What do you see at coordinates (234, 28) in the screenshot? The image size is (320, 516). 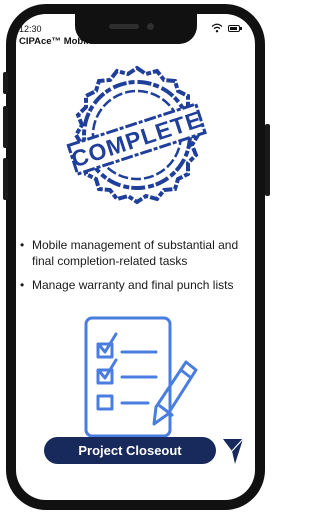 I see `battery-icon` at bounding box center [234, 28].